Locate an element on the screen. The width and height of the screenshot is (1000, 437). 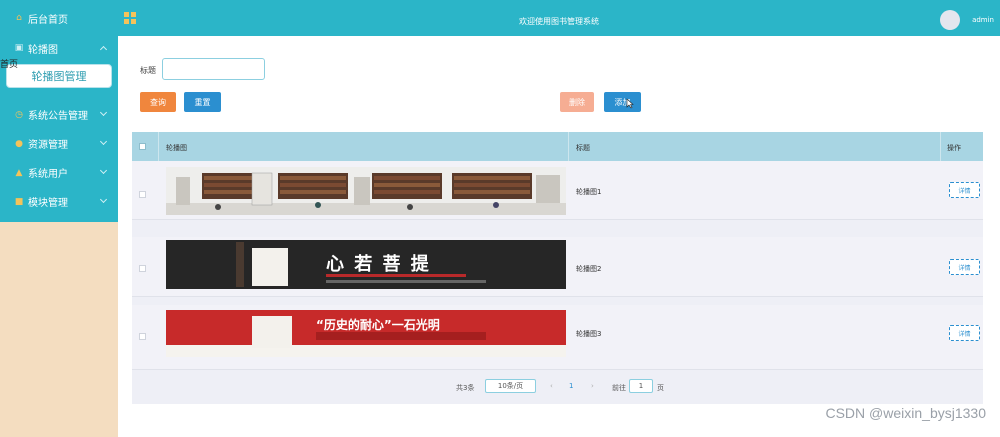
sidebar-item-notice: ◷ 系统公告管理 is located at coordinates (59, 114).